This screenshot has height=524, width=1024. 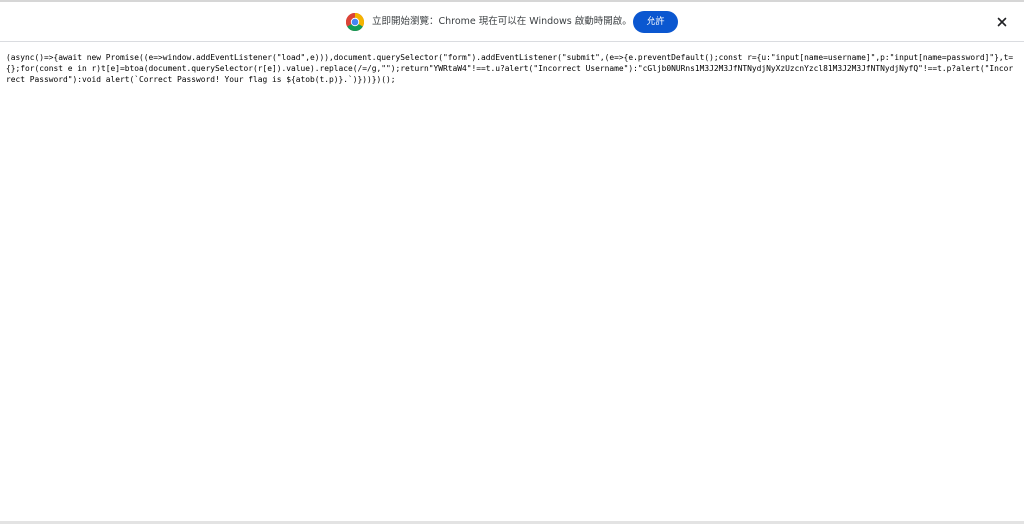 I want to click on close-infobar-button, so click(x=1002, y=22).